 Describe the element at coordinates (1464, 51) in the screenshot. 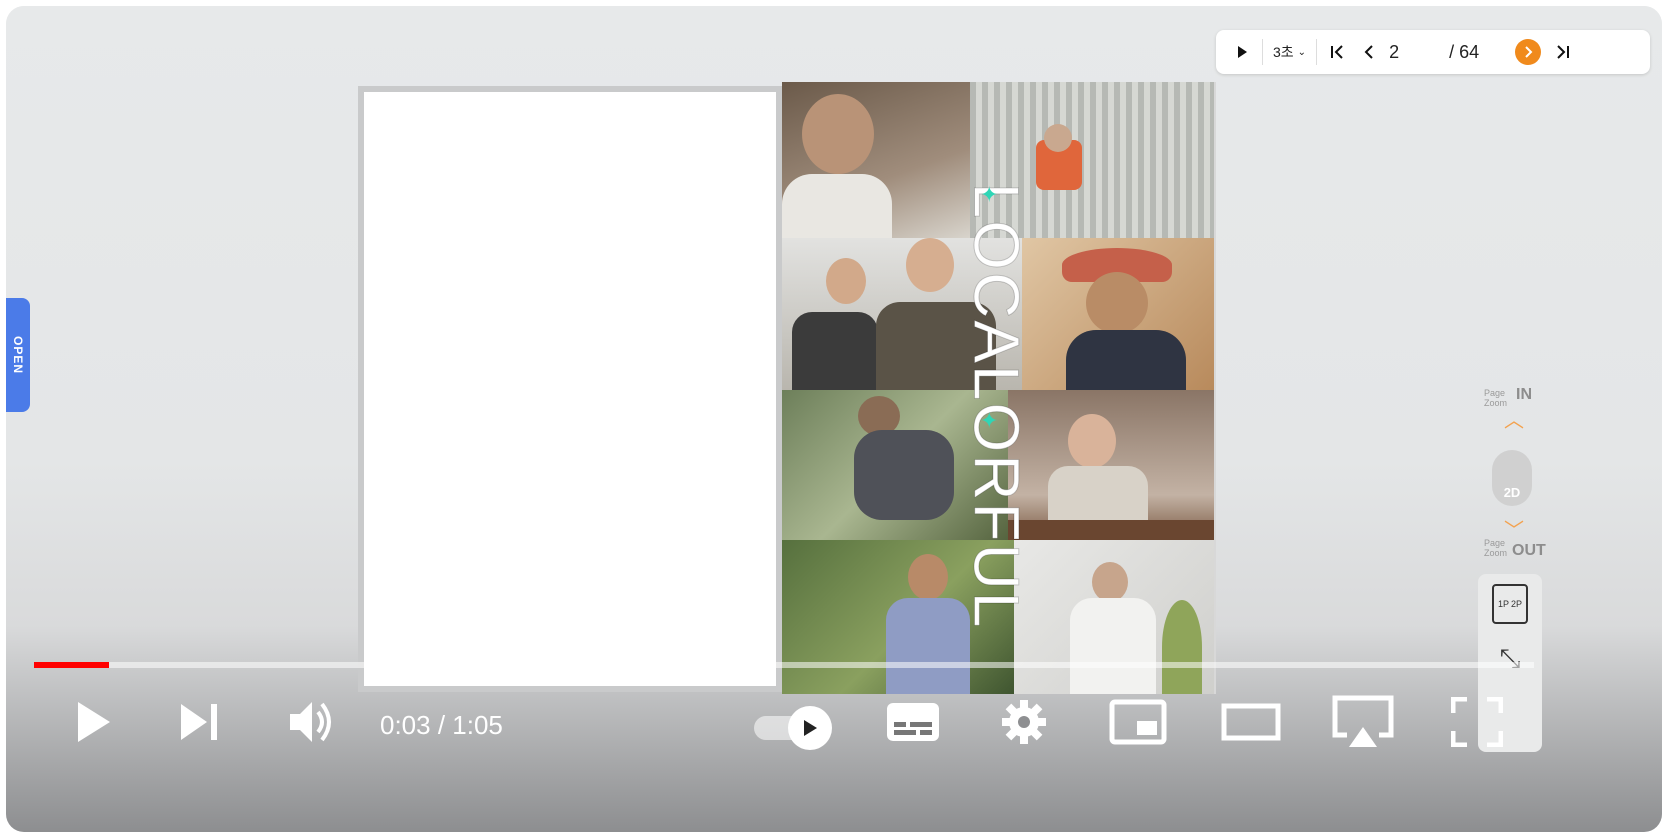

I see `total-pages: / 64` at that location.